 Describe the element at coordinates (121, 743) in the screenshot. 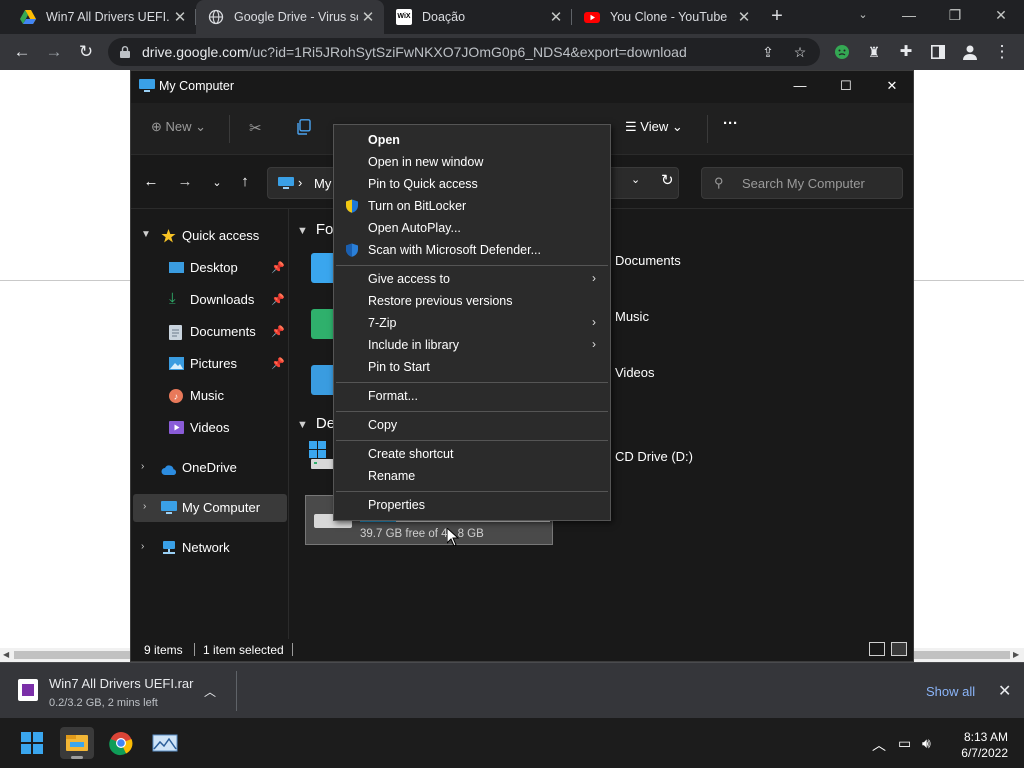

I see `chrome-taskbar-icon` at that location.